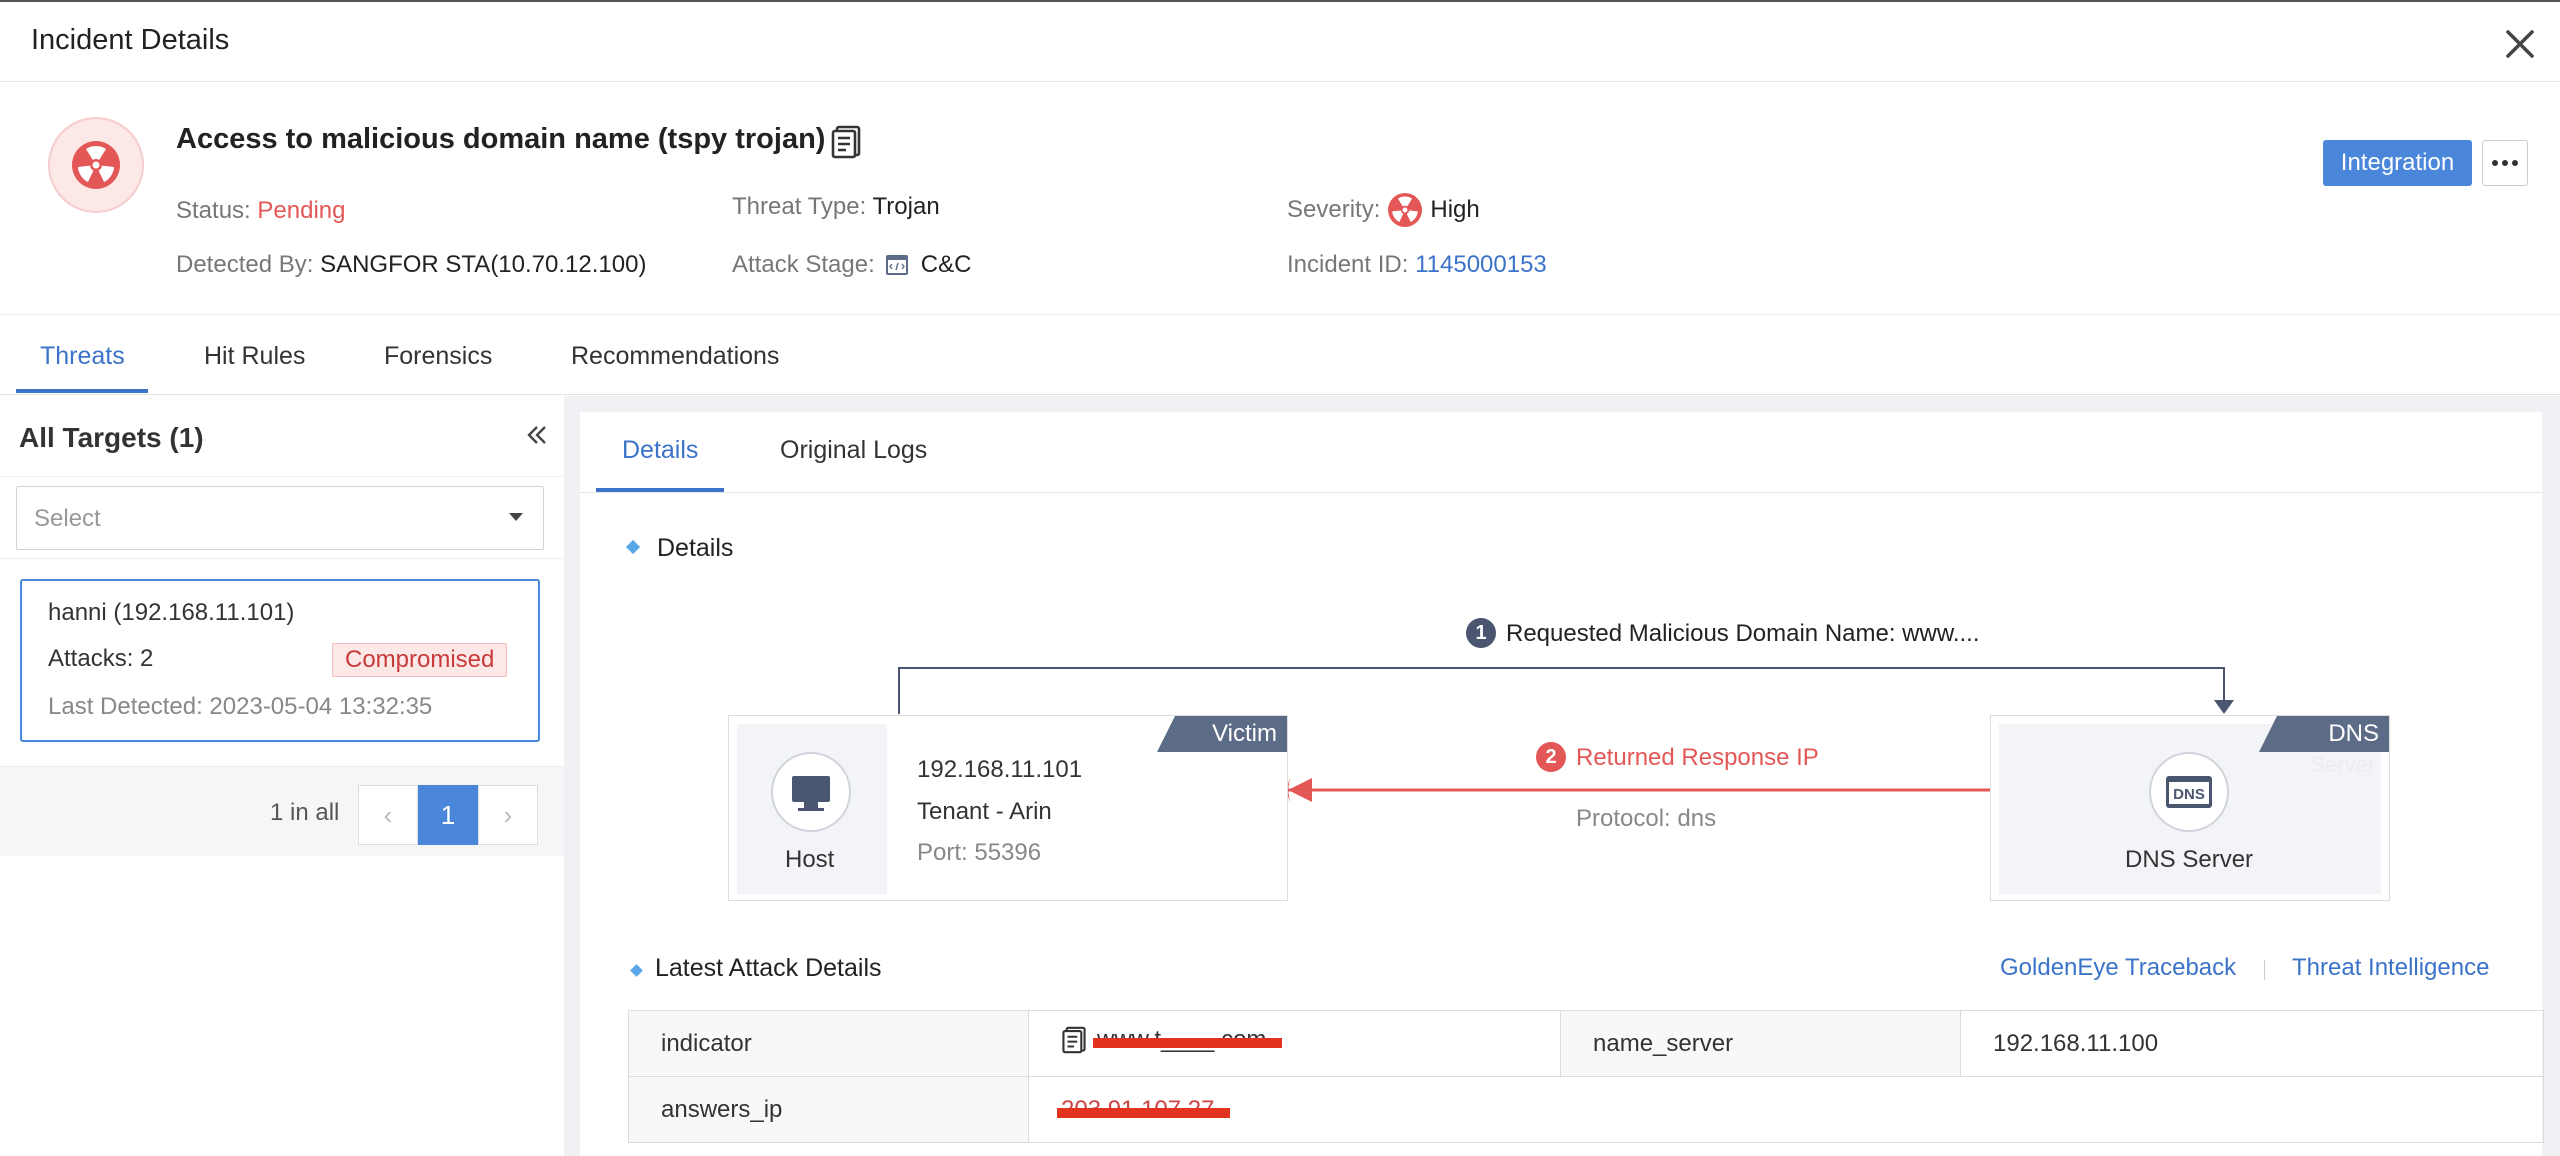 The image size is (2560, 1156). Describe the element at coordinates (101, 658) in the screenshot. I see `target-attacks: Attacks: 2` at that location.